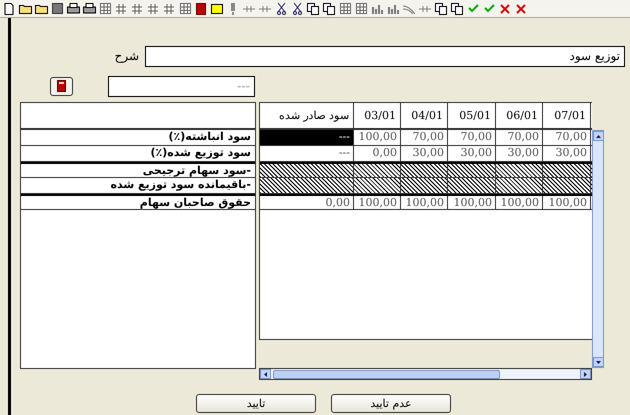  I want to click on description-label: شرح, so click(126, 56).